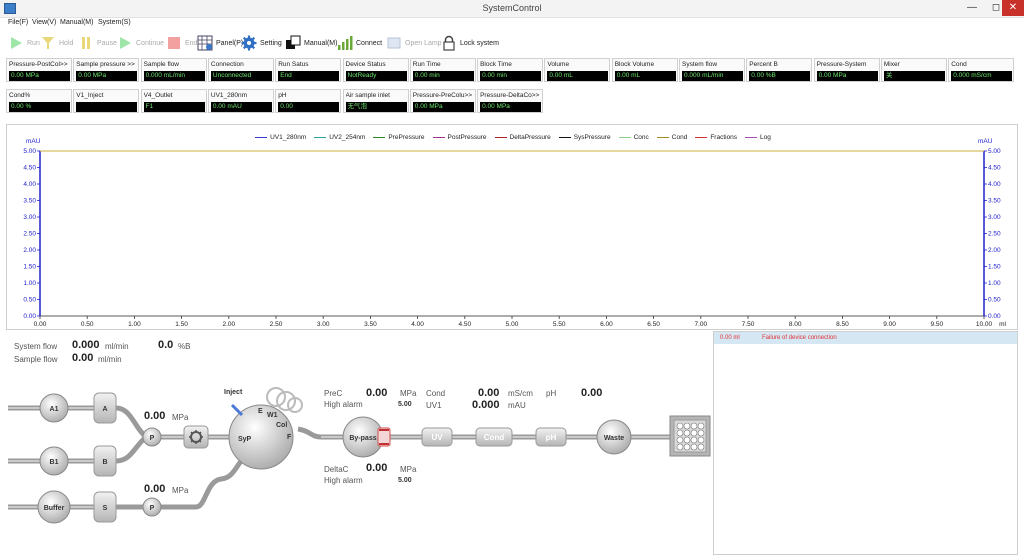 Image resolution: width=1024 pixels, height=559 pixels. Describe the element at coordinates (38, 64) in the screenshot. I see `param-label: Pressure-PostCol>>` at that location.